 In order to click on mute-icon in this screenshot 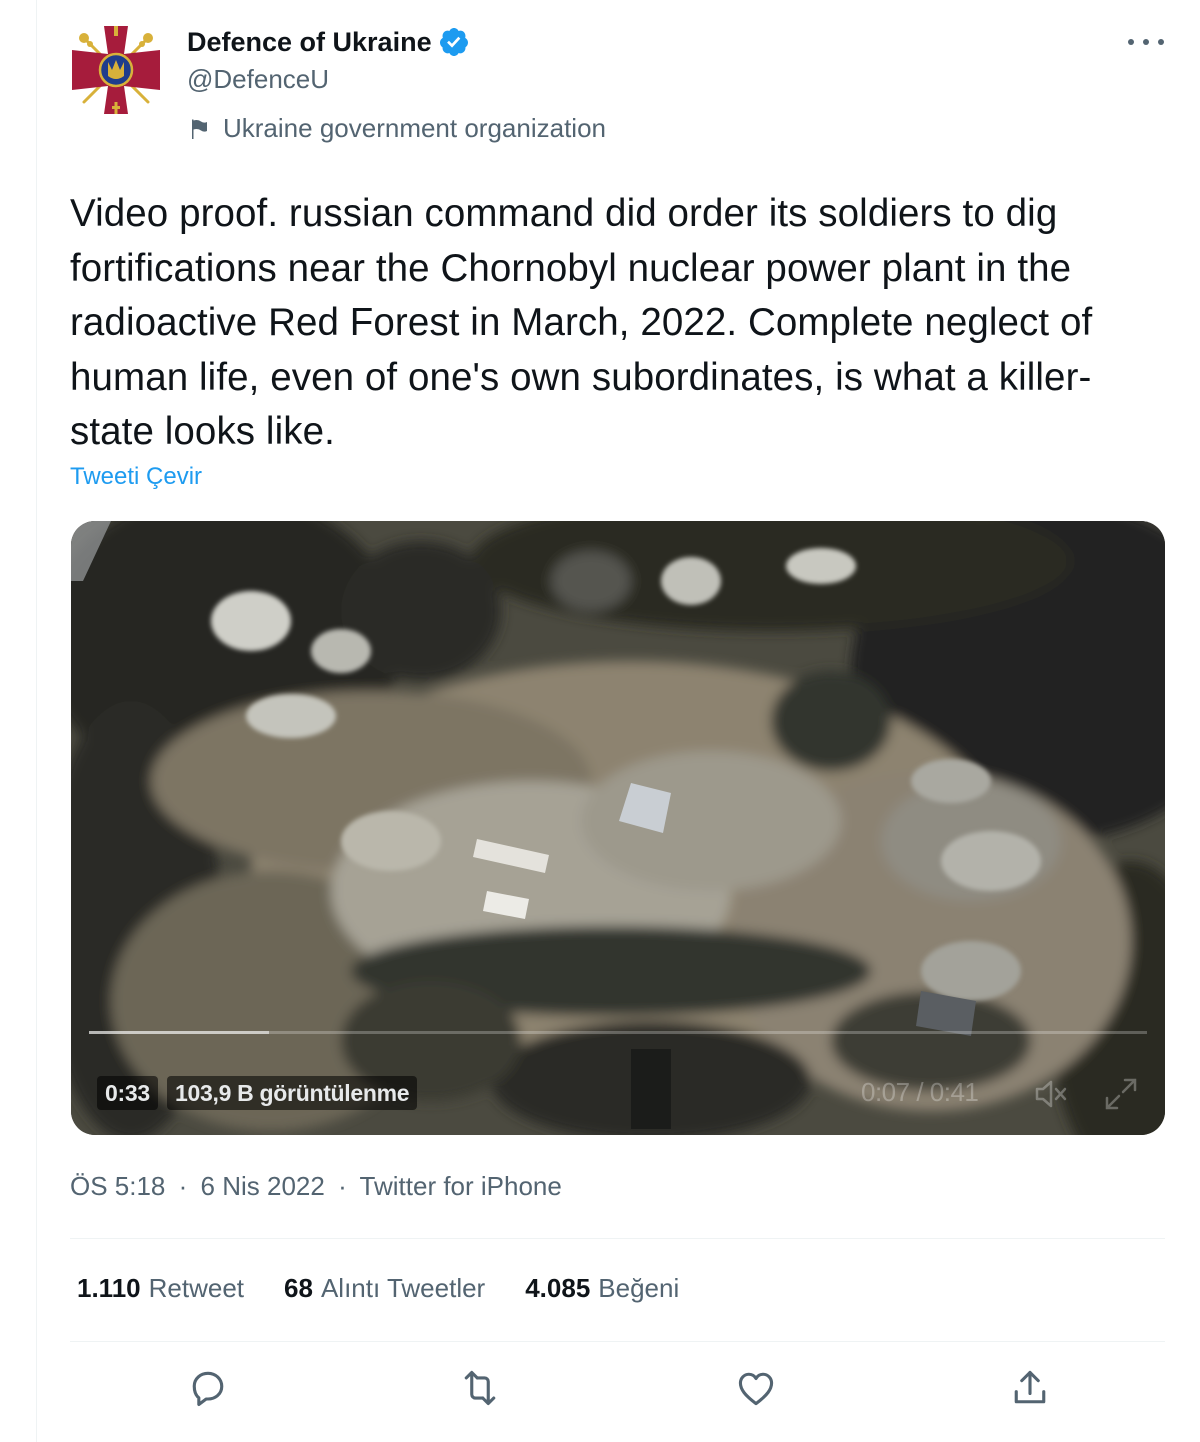, I will do `click(1051, 1094)`.